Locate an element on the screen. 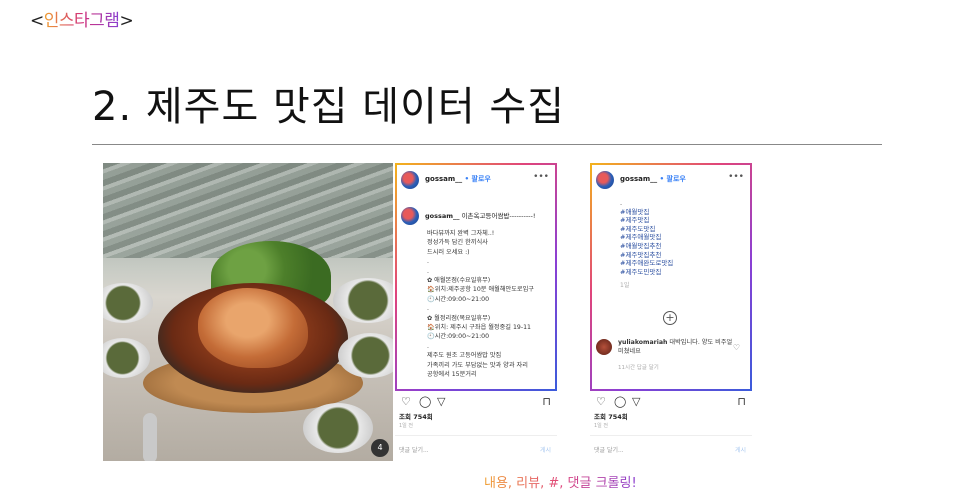  hashtag-link: #애월맛집추천 is located at coordinates (646, 246).